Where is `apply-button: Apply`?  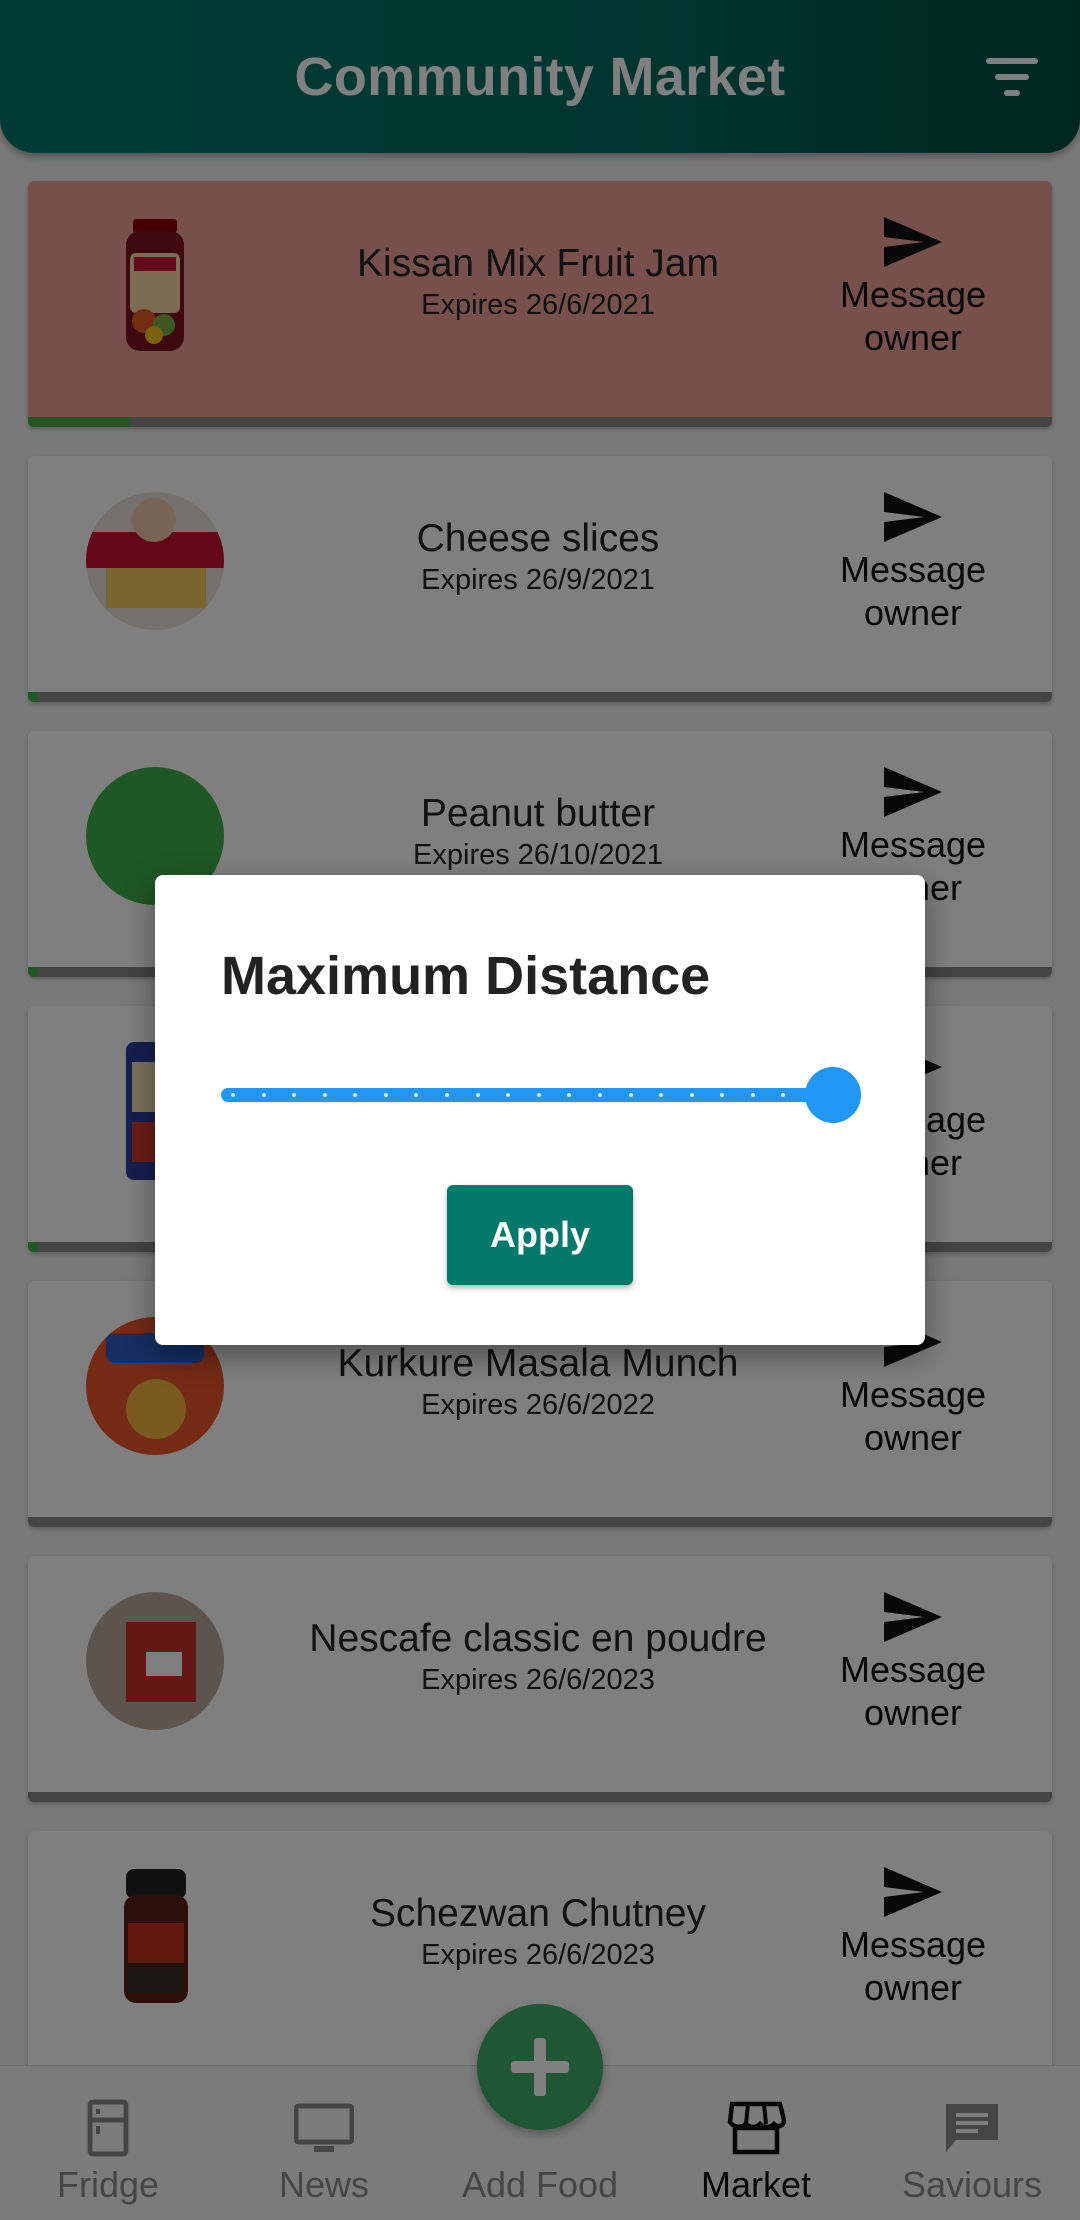
apply-button: Apply is located at coordinates (540, 1235).